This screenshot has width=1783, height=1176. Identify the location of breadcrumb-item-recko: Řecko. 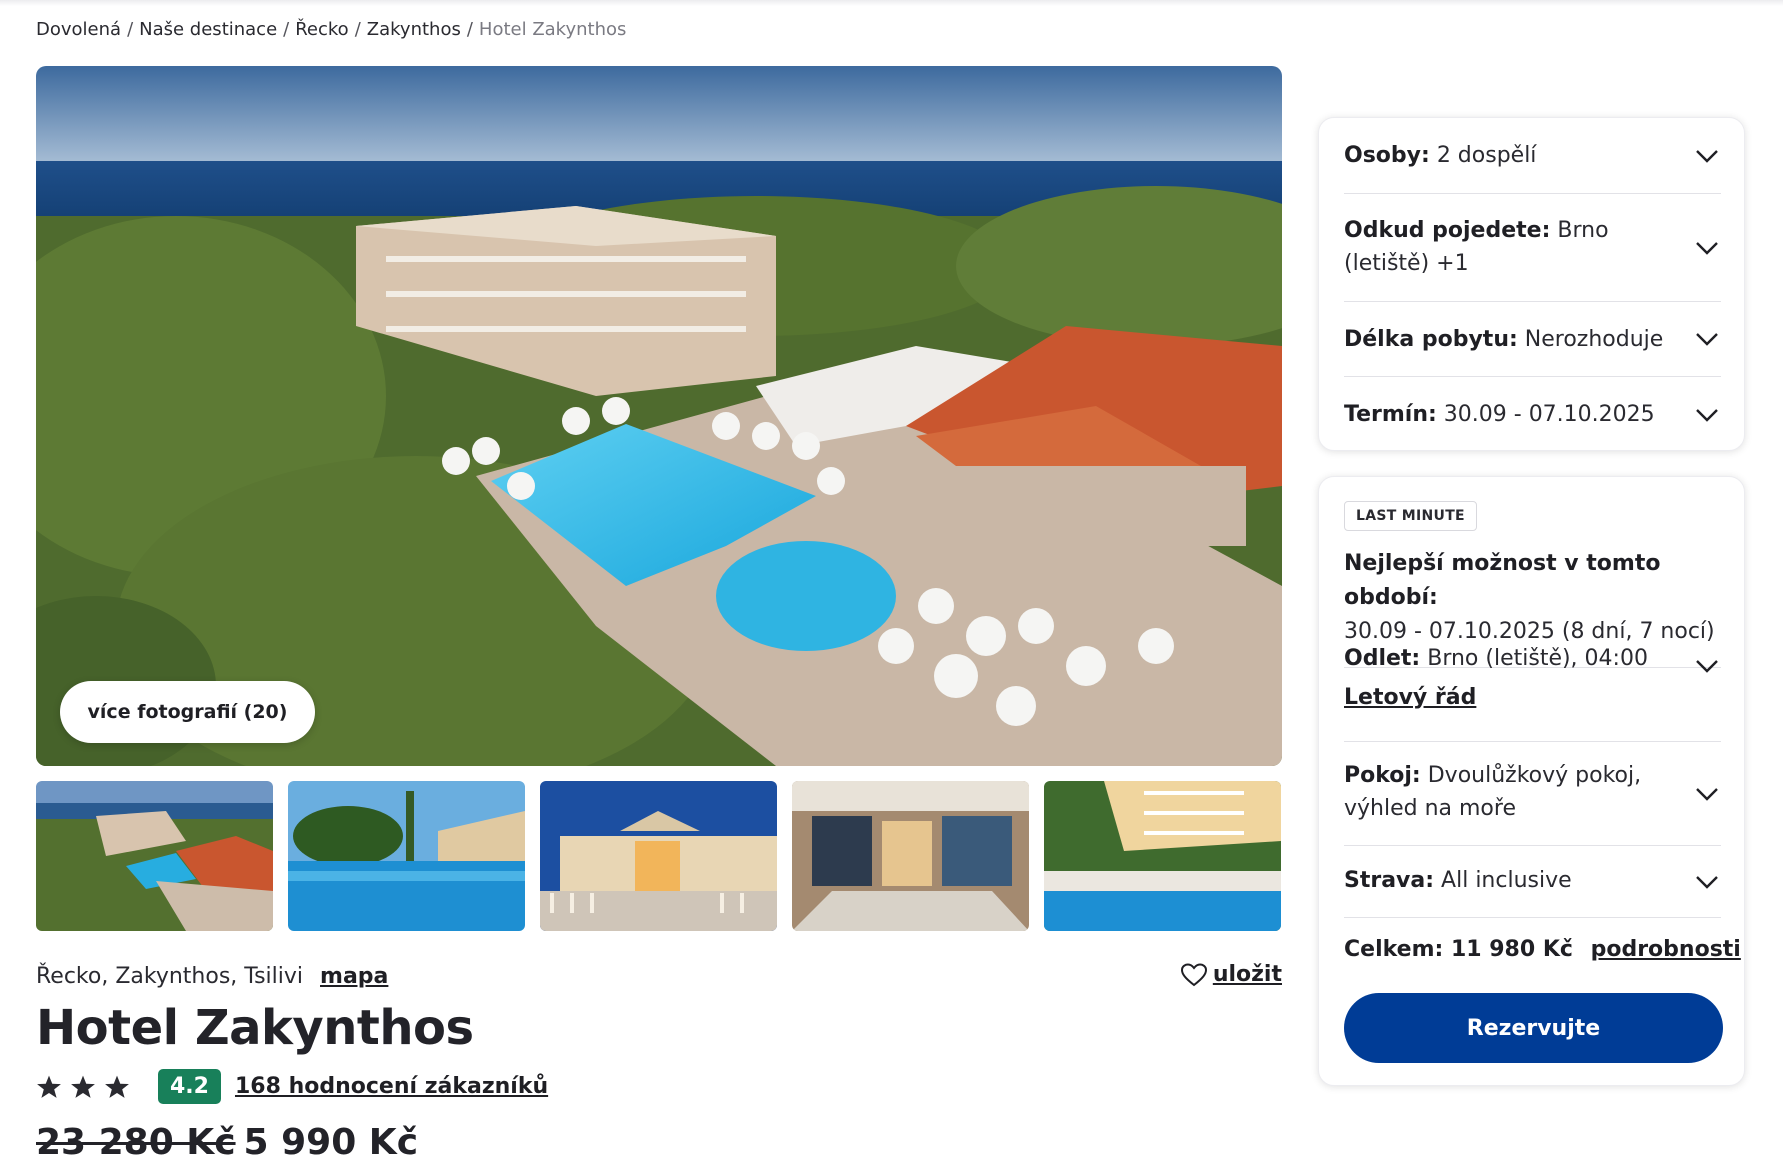
(321, 29).